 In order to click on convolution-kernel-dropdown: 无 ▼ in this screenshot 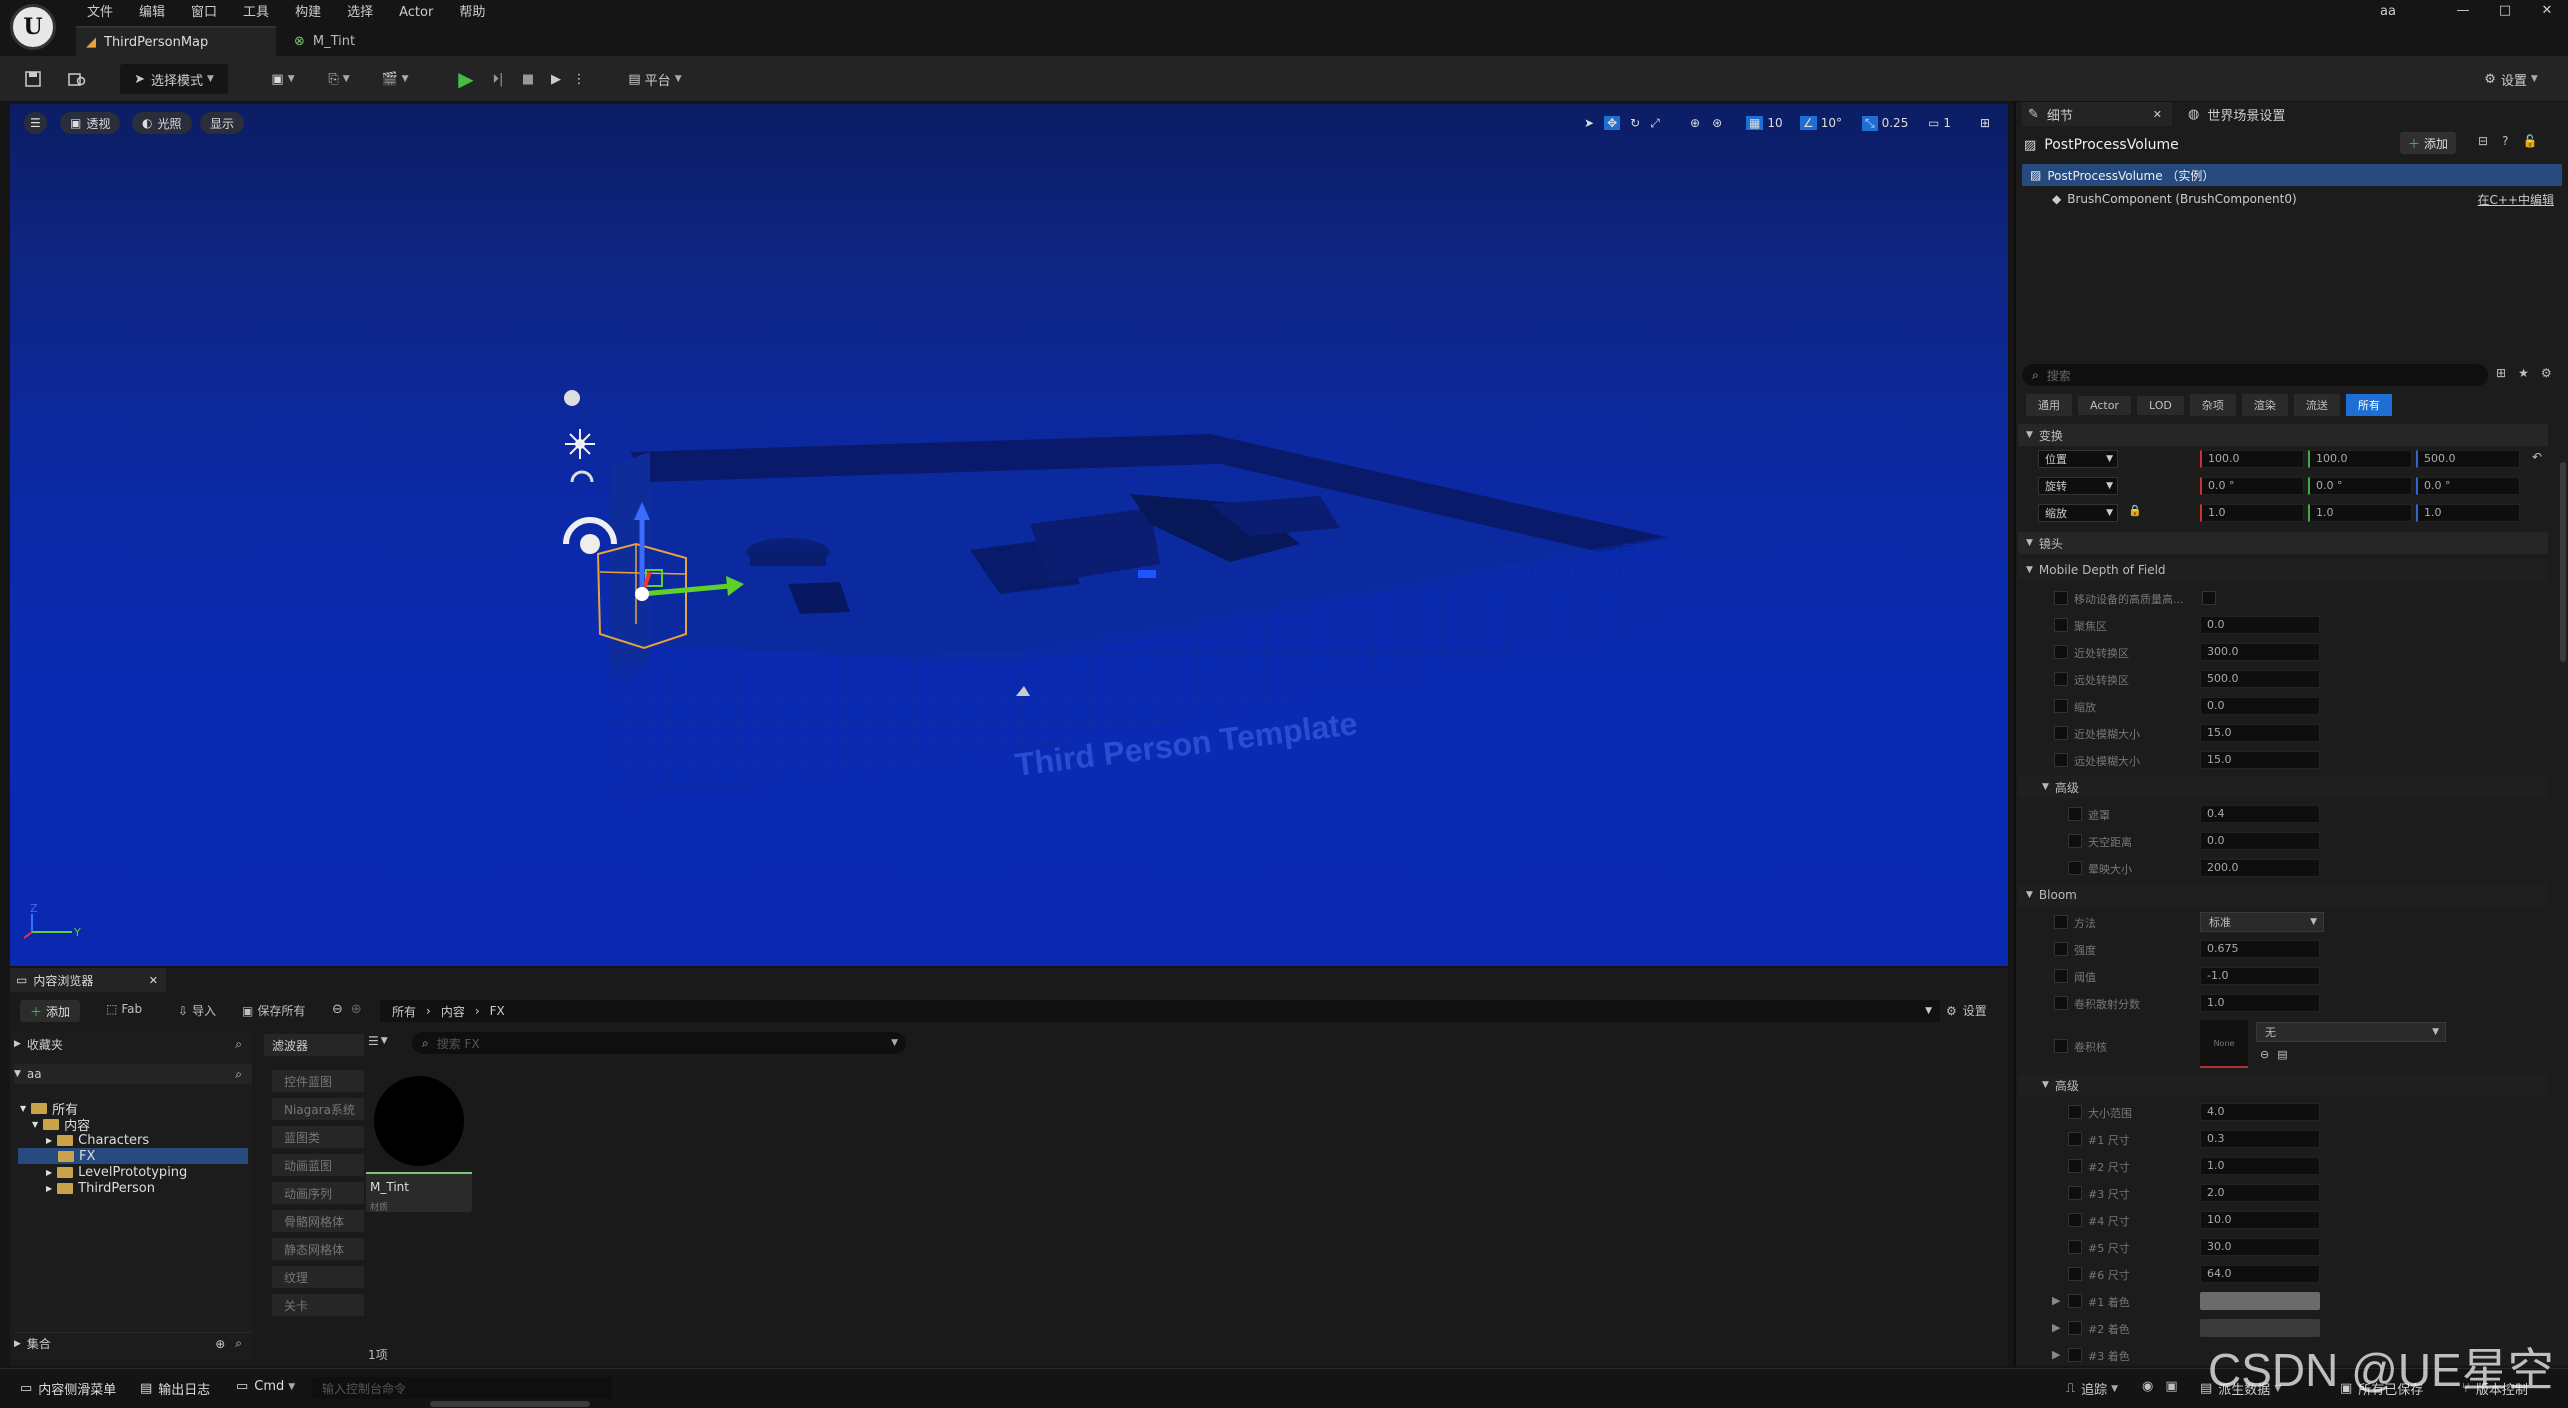, I will do `click(2351, 1032)`.